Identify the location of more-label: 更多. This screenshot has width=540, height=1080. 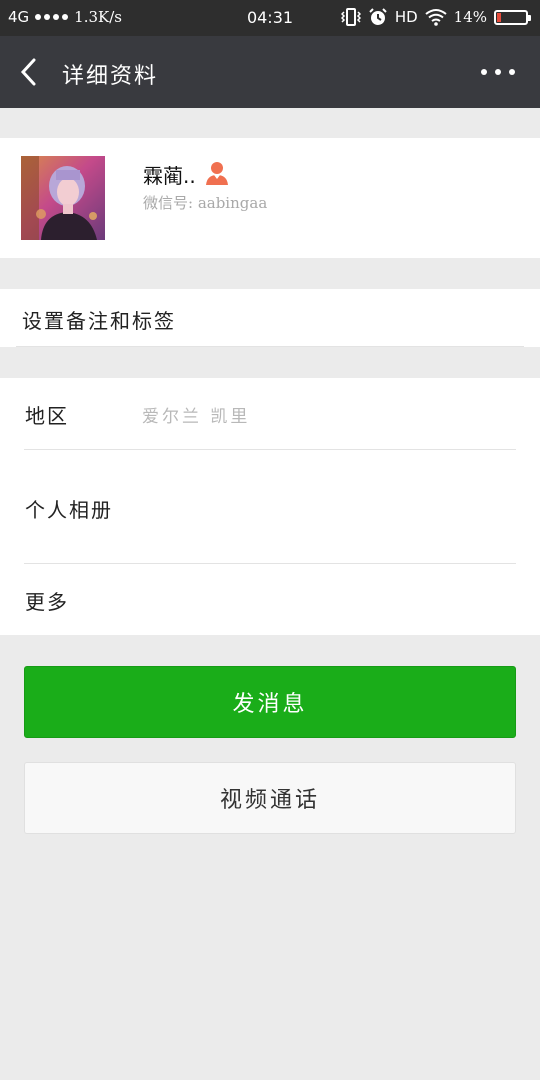
(47, 602).